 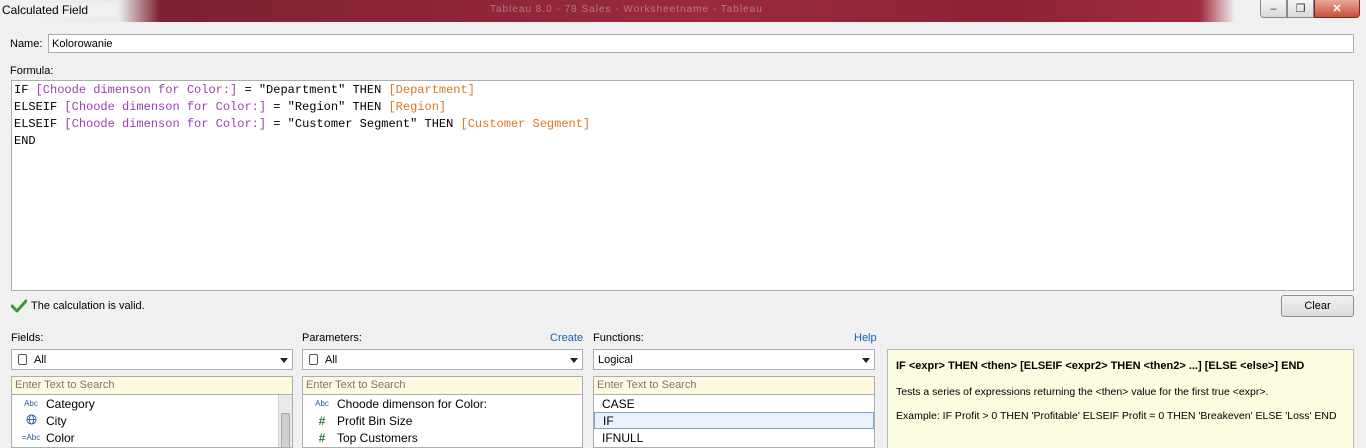 What do you see at coordinates (25, 90) in the screenshot?
I see `formula-token: IF` at bounding box center [25, 90].